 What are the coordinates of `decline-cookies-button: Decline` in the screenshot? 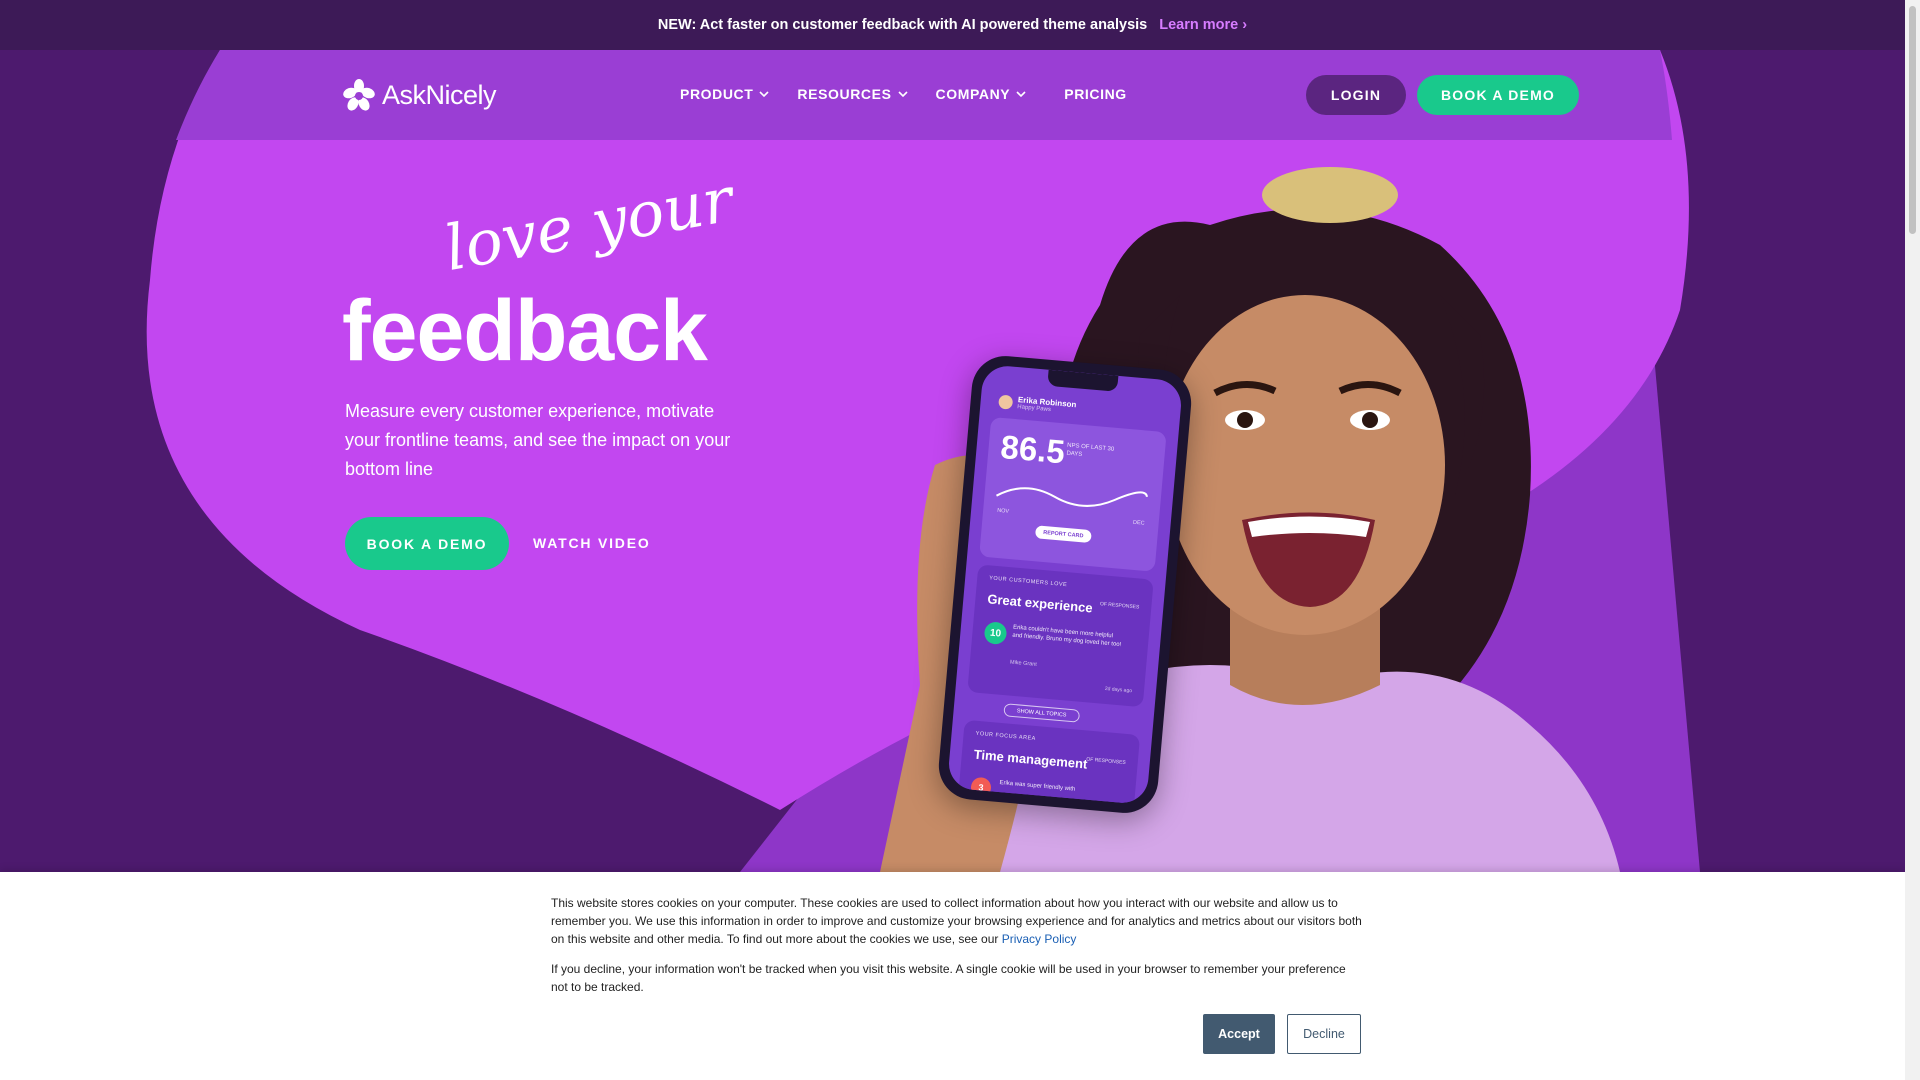 It's located at (1324, 1034).